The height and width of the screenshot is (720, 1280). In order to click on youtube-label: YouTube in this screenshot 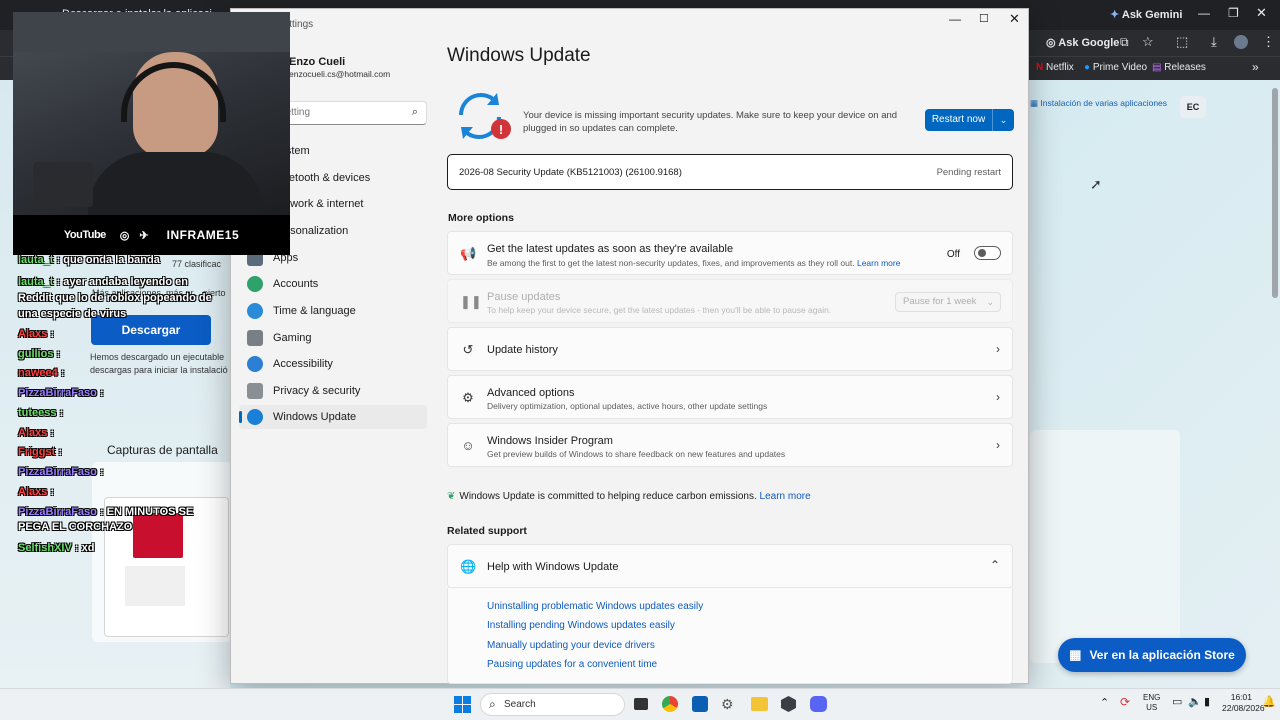, I will do `click(84, 235)`.